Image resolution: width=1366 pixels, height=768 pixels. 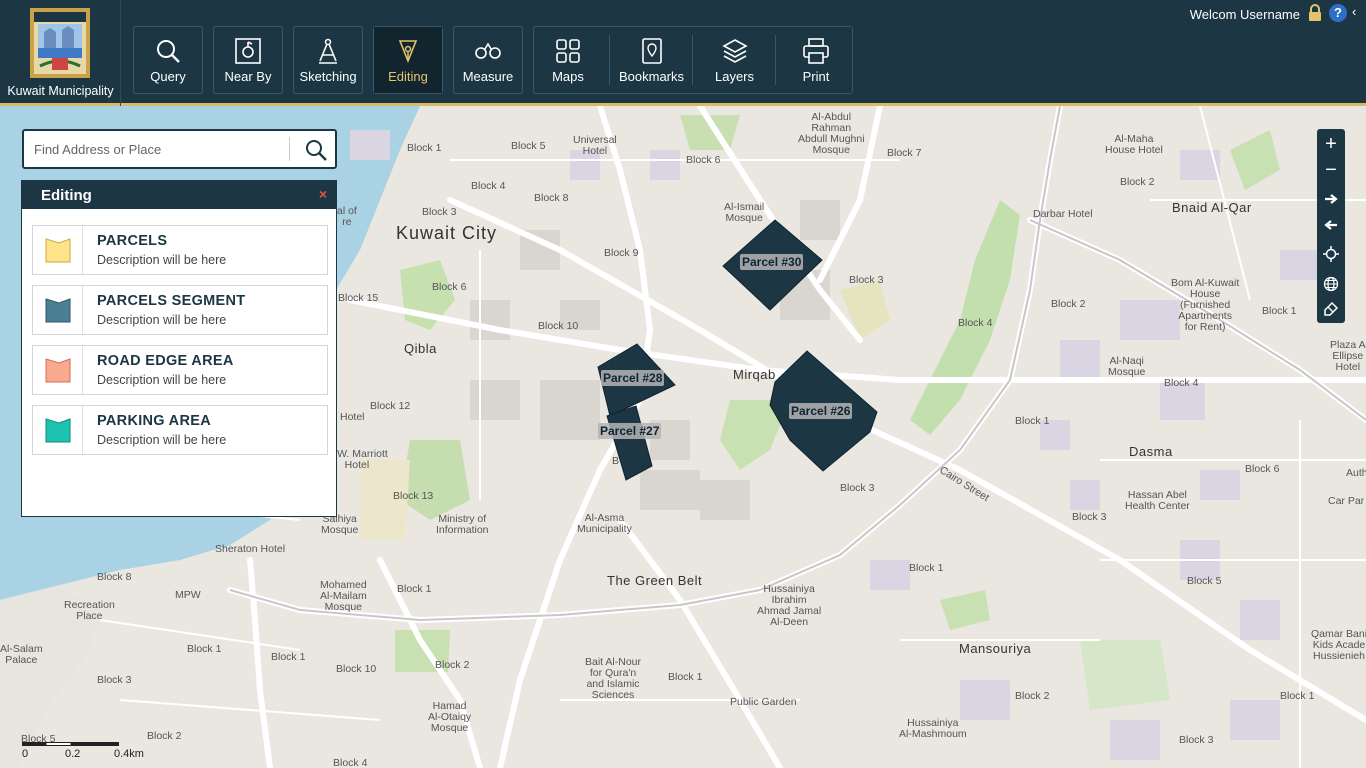 What do you see at coordinates (734, 76) in the screenshot?
I see `layers-label: Layers` at bounding box center [734, 76].